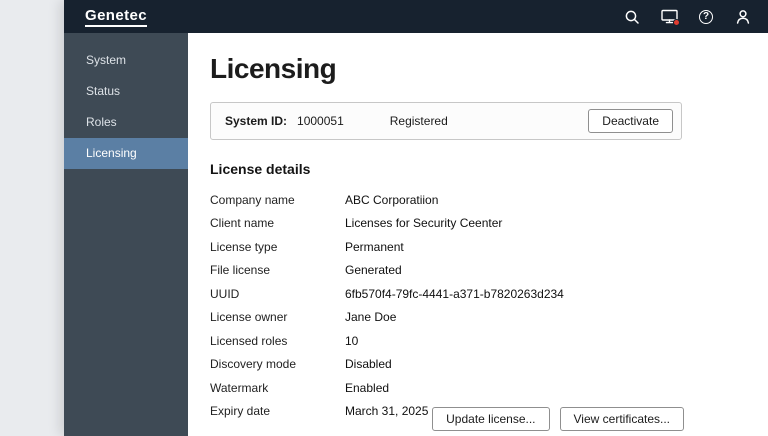 This screenshot has height=436, width=768. What do you see at coordinates (249, 340) in the screenshot?
I see `detail-label: Licensed roles` at bounding box center [249, 340].